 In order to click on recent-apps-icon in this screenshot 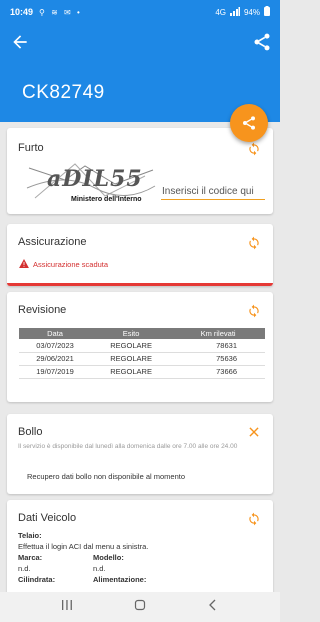, I will do `click(67, 607)`.